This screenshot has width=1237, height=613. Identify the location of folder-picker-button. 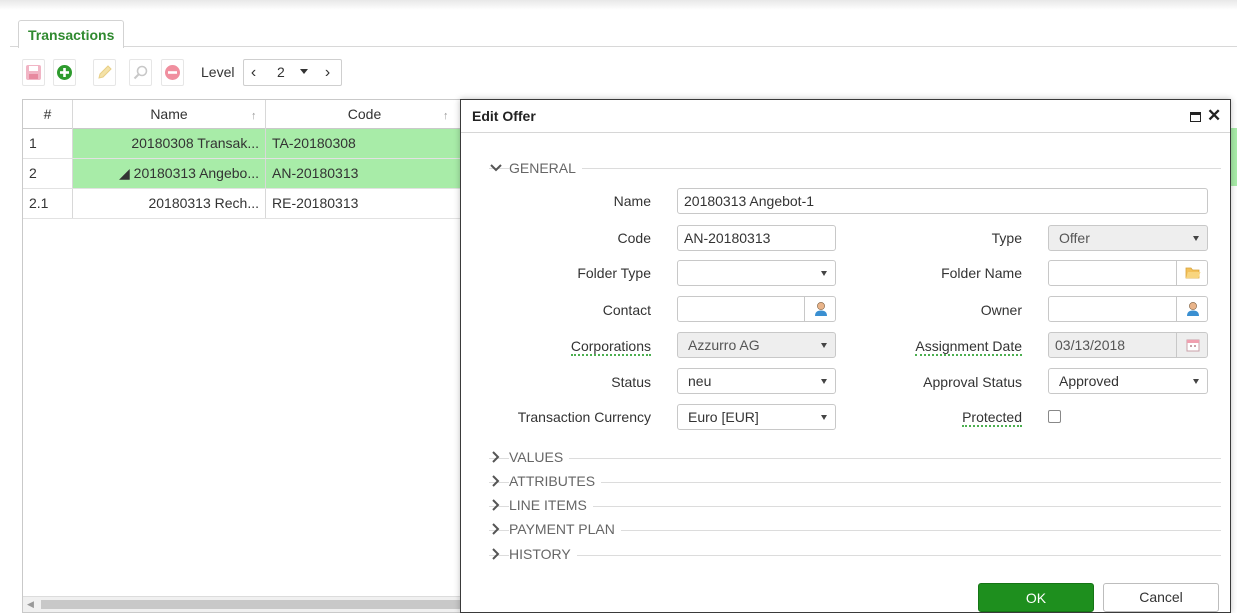
(1191, 273).